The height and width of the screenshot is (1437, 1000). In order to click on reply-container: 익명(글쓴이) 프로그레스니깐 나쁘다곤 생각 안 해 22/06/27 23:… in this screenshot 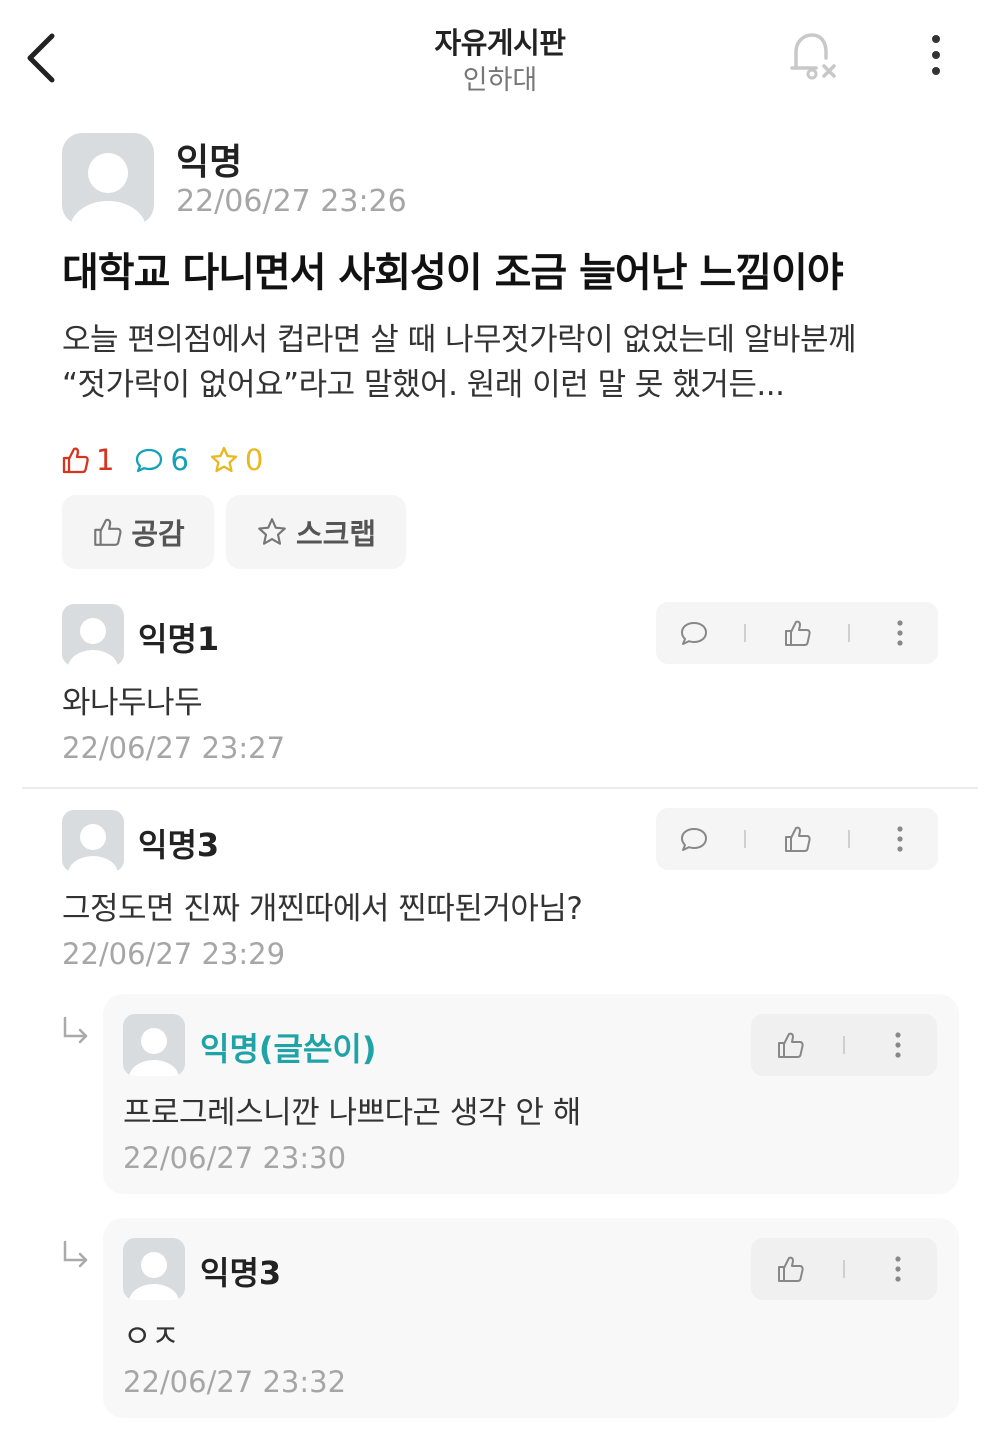, I will do `click(531, 1094)`.